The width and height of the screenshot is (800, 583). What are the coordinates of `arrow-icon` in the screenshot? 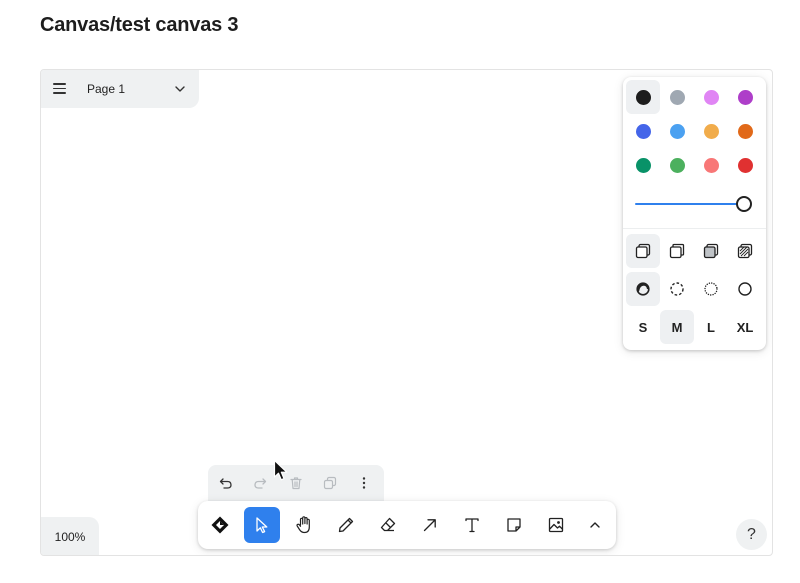 It's located at (430, 525).